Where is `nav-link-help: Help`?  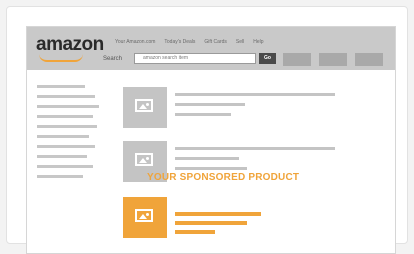
nav-link-help: Help is located at coordinates (258, 42).